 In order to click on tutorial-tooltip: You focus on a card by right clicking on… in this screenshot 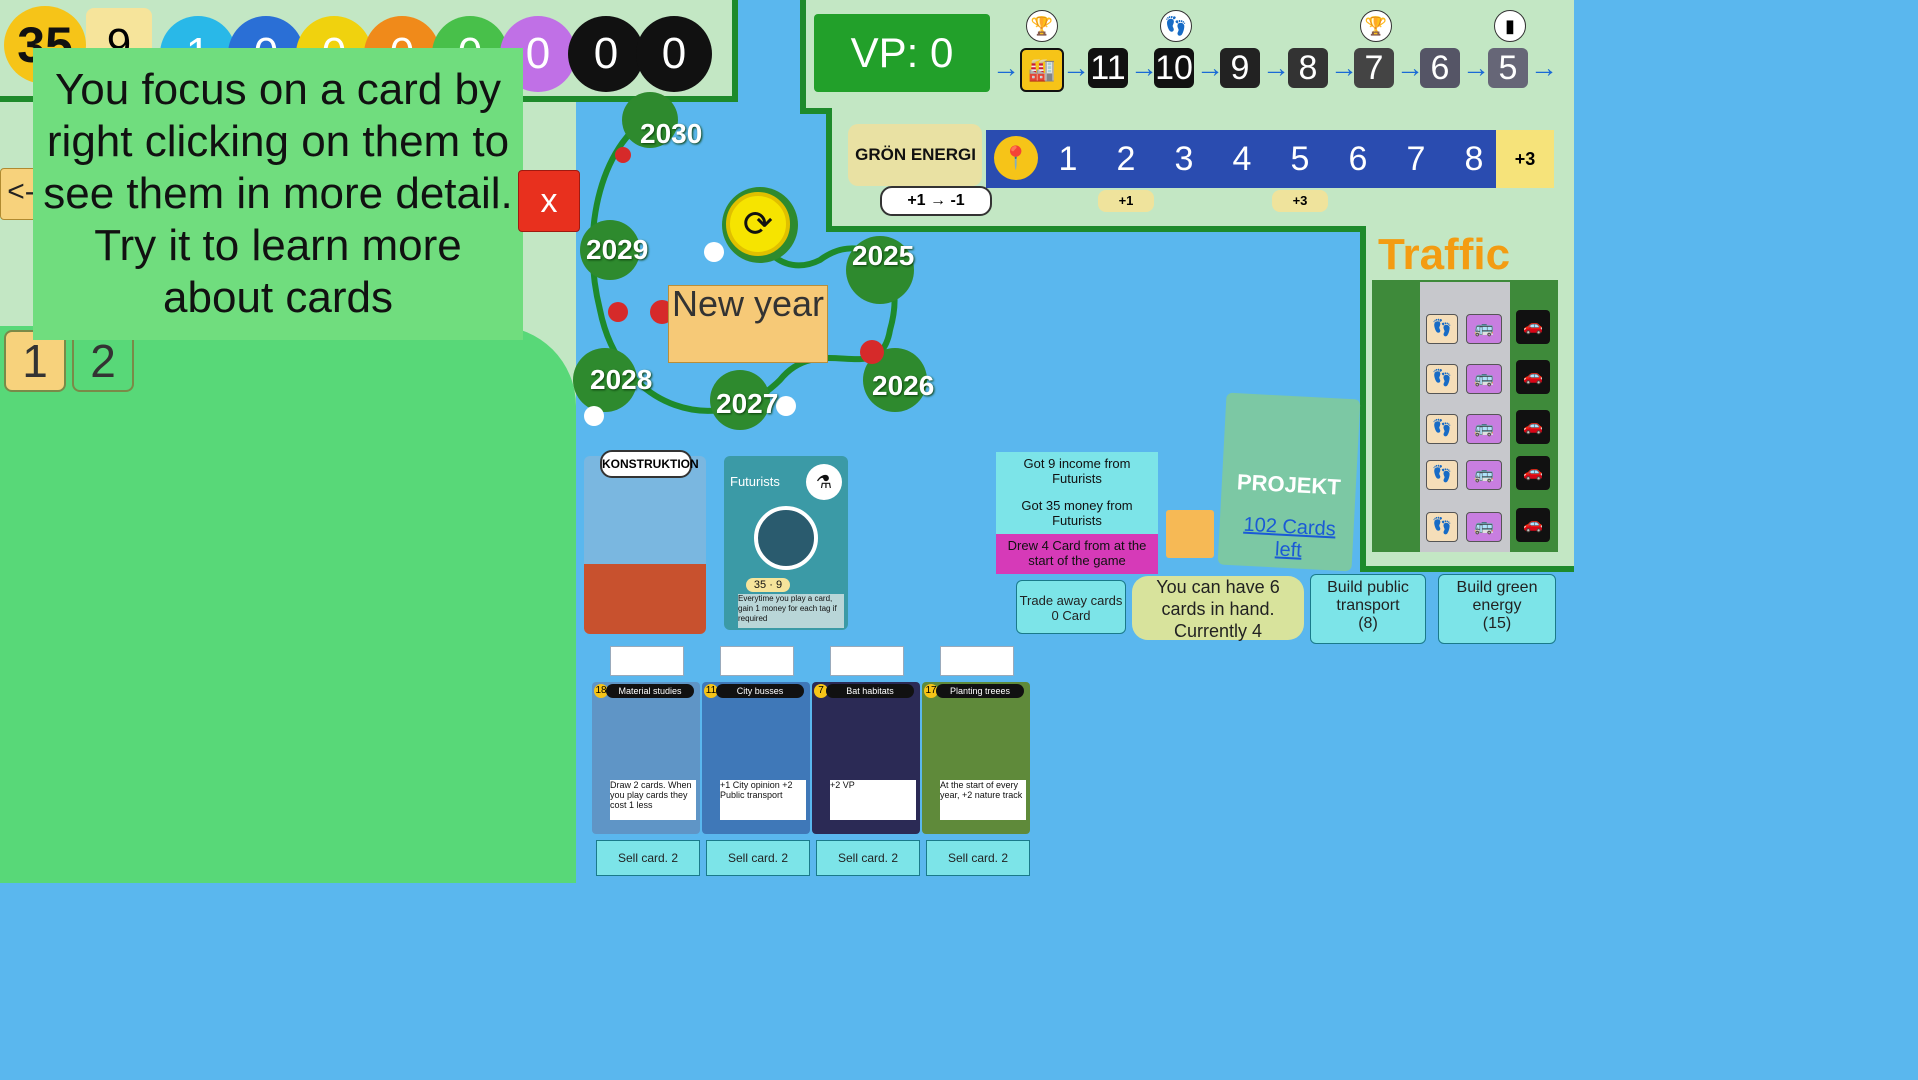, I will do `click(278, 194)`.